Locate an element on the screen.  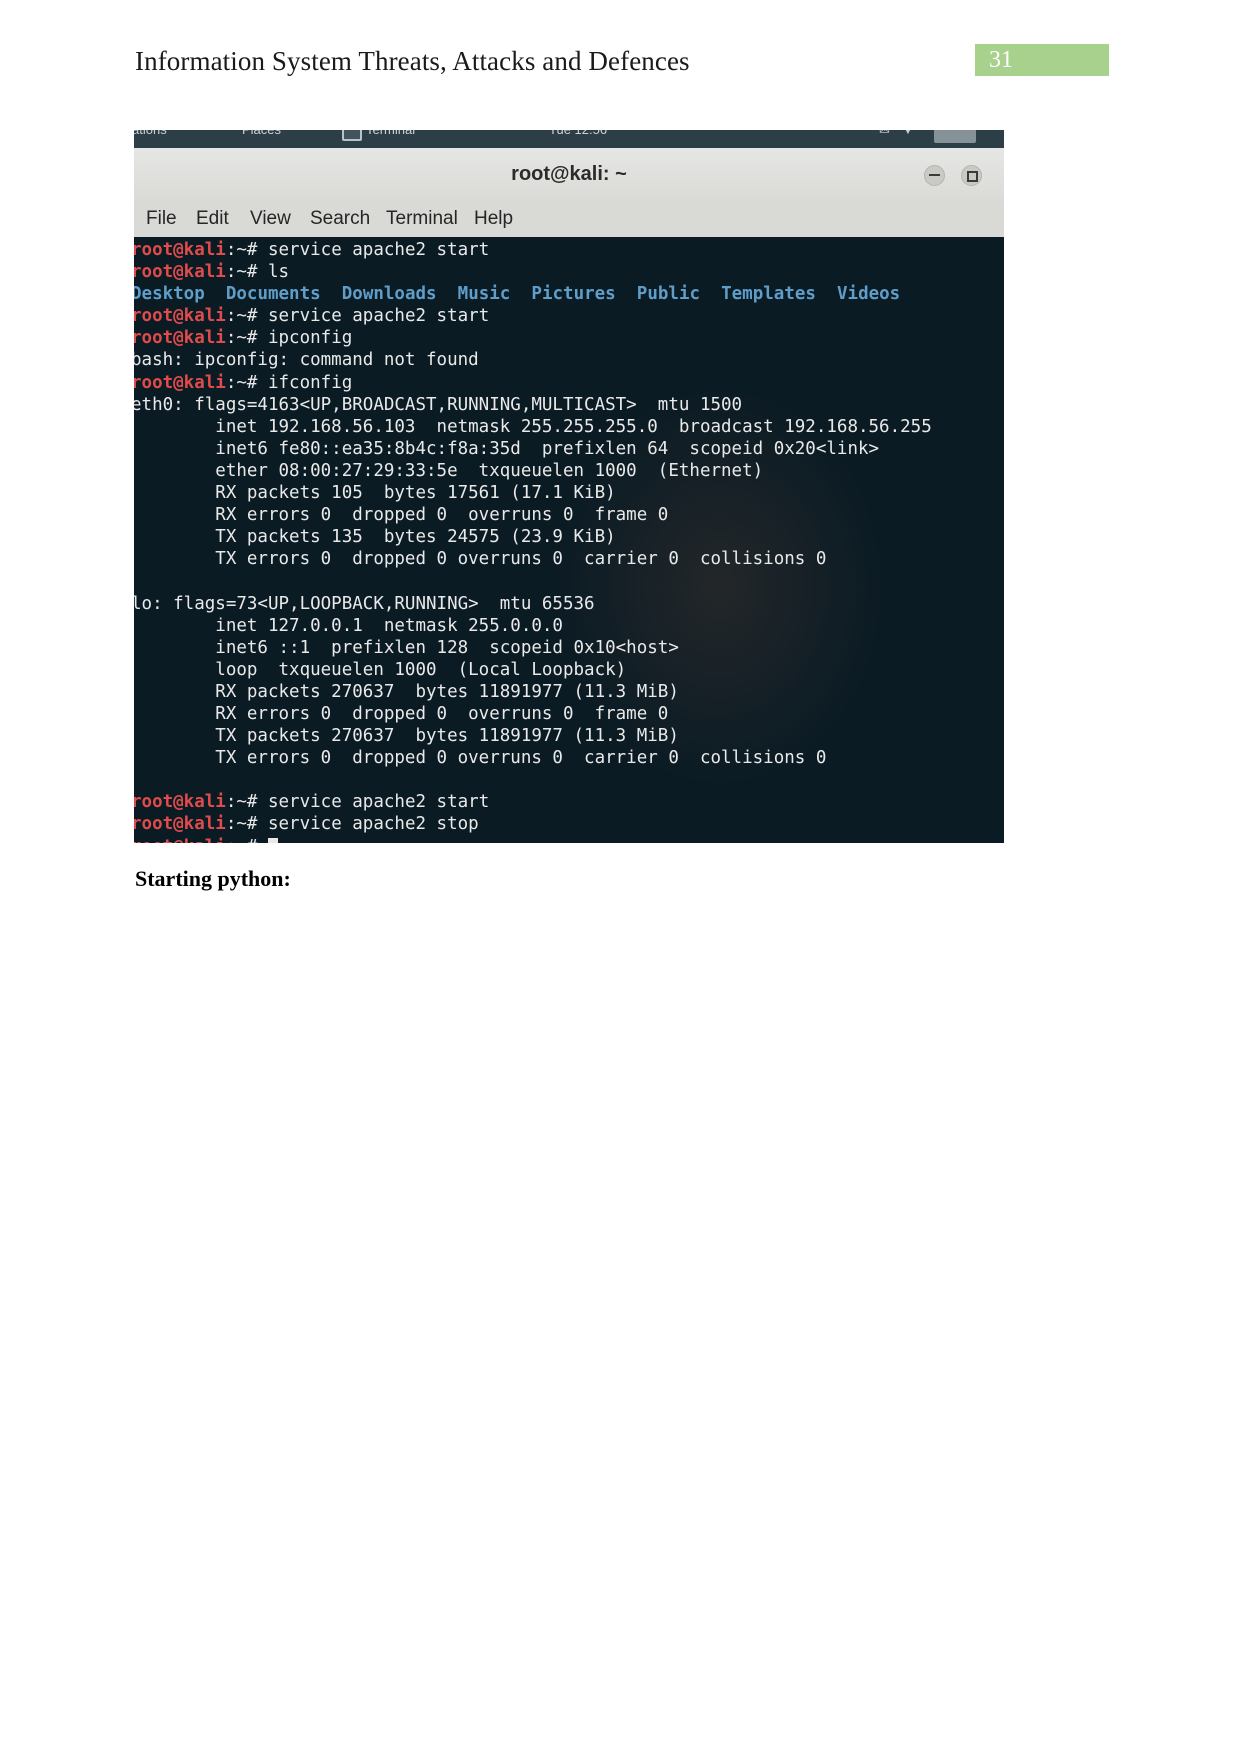
minimize-icon is located at coordinates (934, 175).